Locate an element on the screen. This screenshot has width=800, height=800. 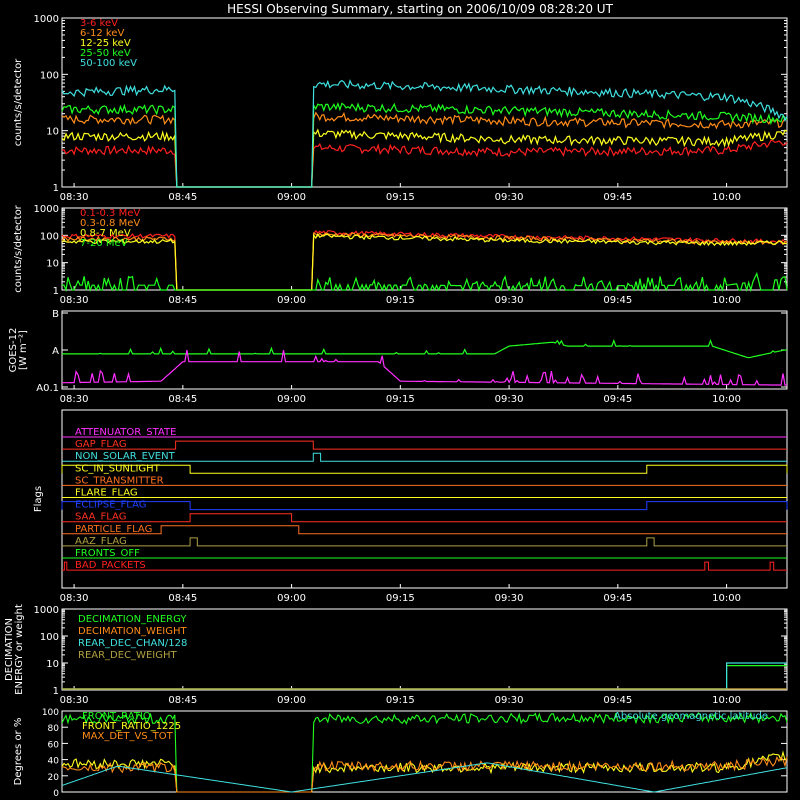
goes-series-line is located at coordinates (424, 348).